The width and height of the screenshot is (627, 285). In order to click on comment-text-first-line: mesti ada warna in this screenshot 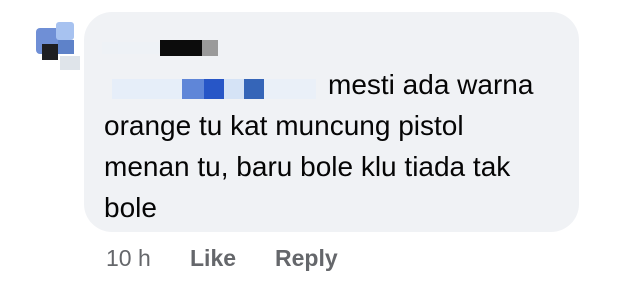, I will do `click(431, 84)`.